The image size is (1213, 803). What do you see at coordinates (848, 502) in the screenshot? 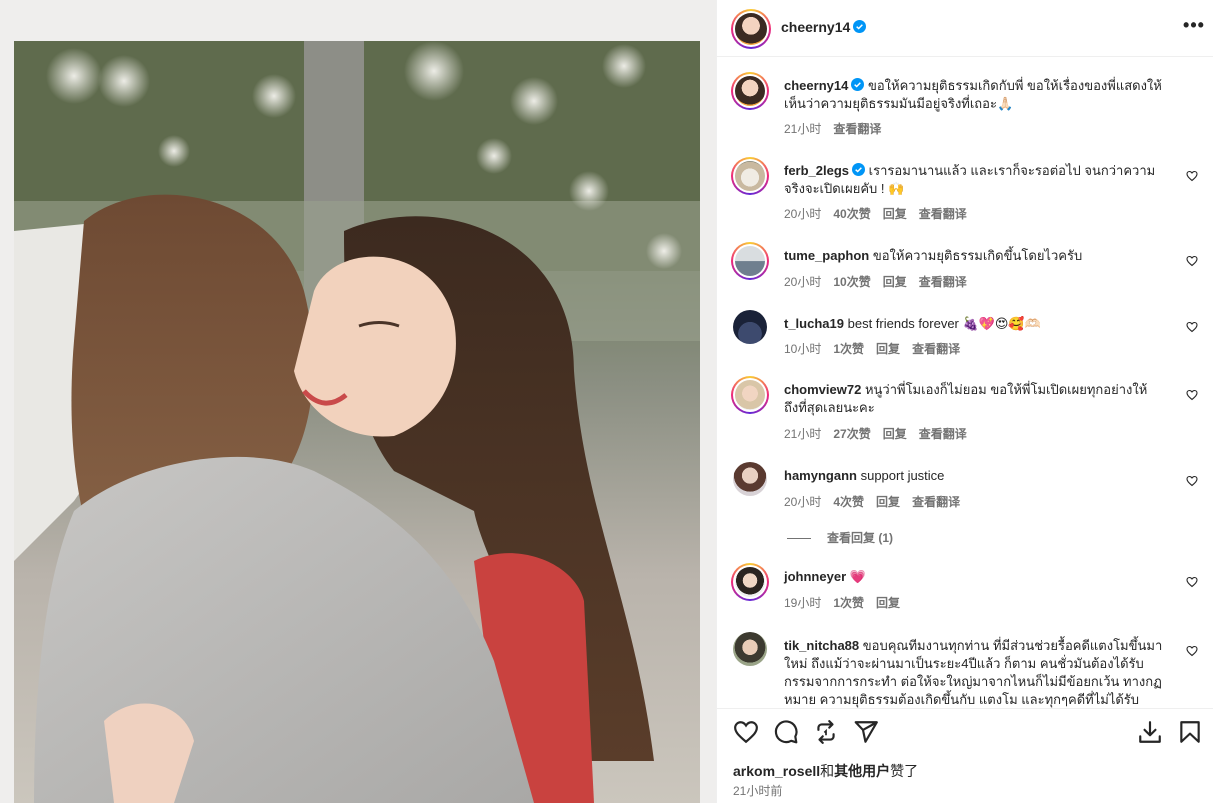
I see `comment-likes: 4次赞` at bounding box center [848, 502].